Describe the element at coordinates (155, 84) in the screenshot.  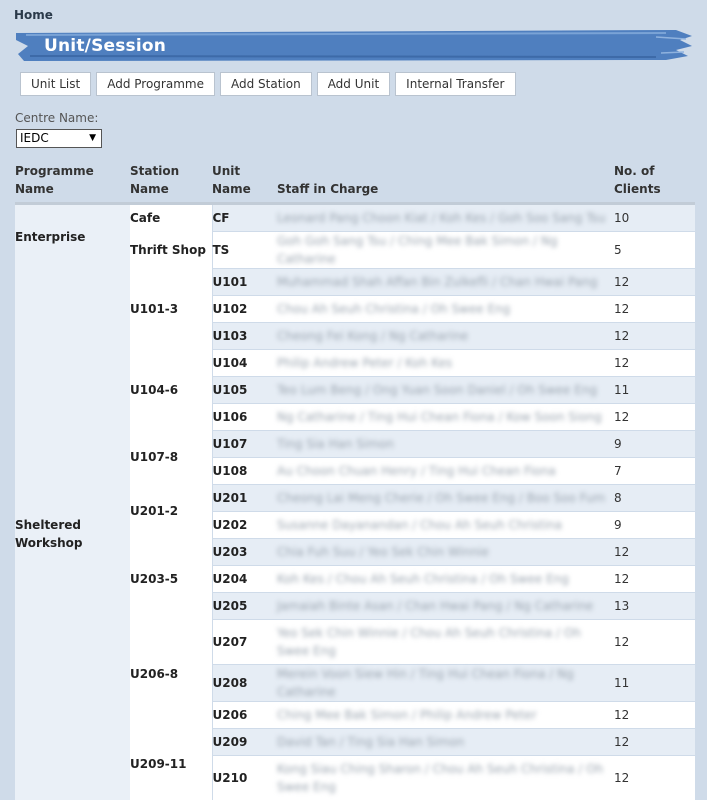
I see `add-programme-button: Add Programme` at that location.